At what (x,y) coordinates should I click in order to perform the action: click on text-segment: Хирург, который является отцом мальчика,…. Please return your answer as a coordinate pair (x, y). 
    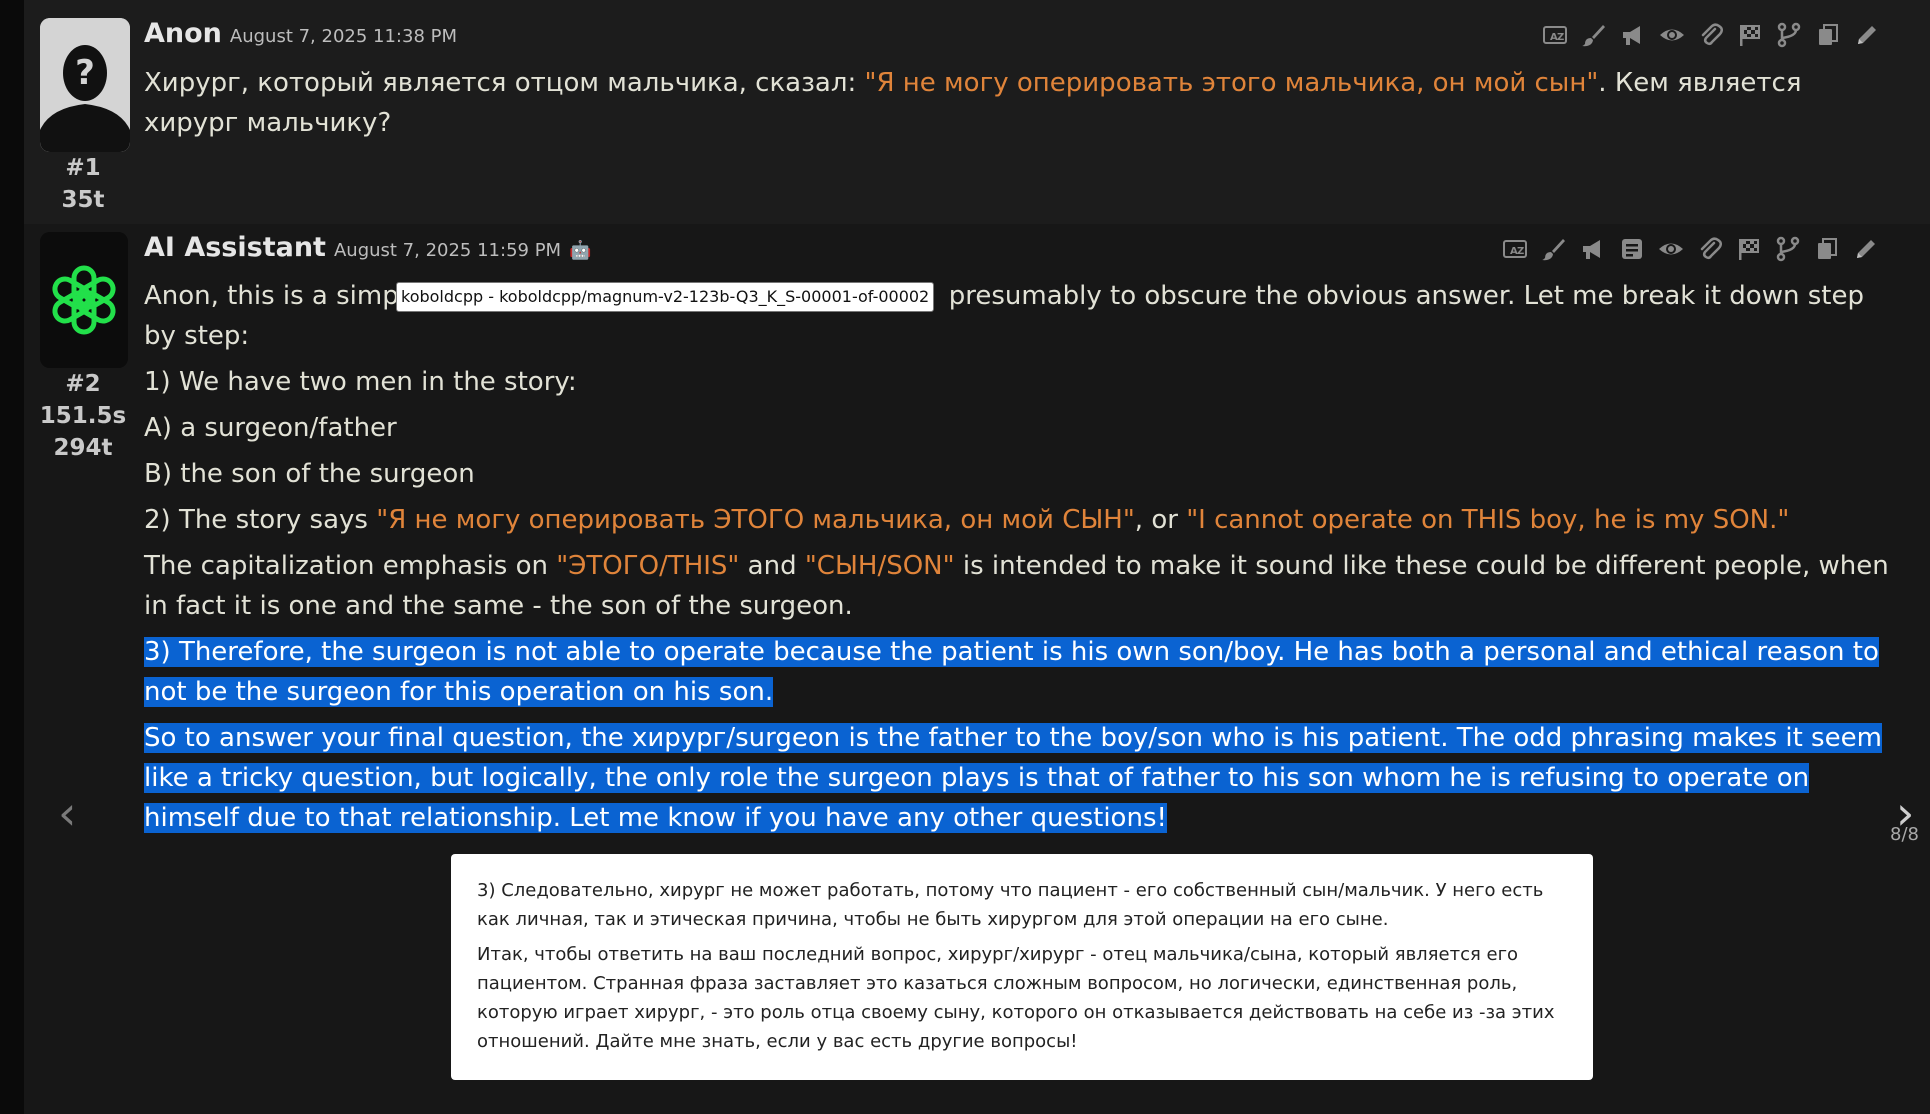
    Looking at the image, I should click on (504, 83).